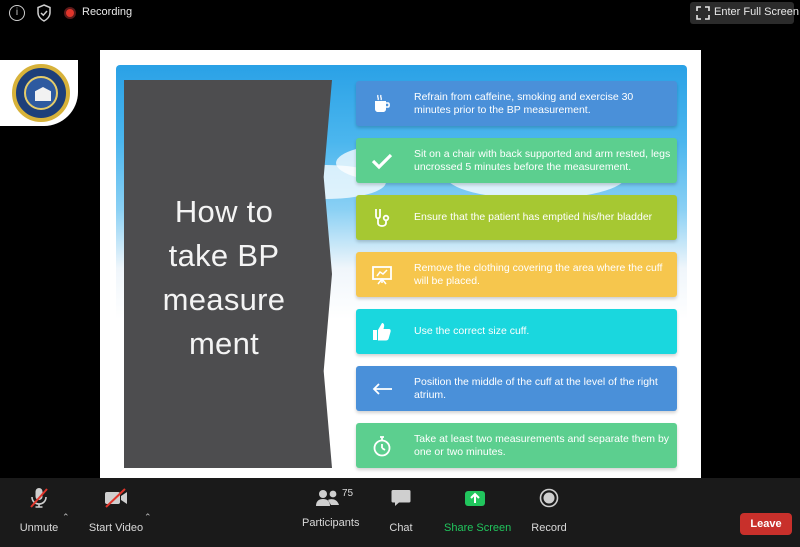 This screenshot has height=547, width=800. I want to click on enter-full-screen-label: Enter Full Screen, so click(756, 12).